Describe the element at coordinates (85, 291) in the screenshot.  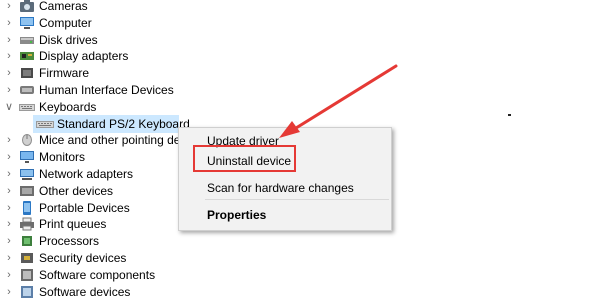
I see `device-label: Software devices` at that location.